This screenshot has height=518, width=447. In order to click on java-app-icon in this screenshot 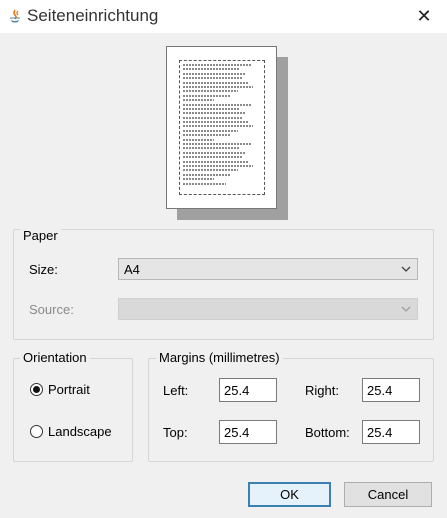, I will do `click(15, 16)`.